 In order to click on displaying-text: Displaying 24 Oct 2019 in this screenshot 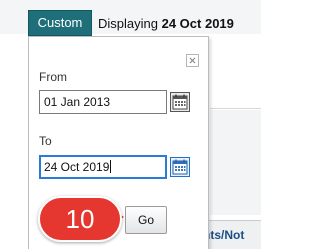, I will do `click(166, 23)`.